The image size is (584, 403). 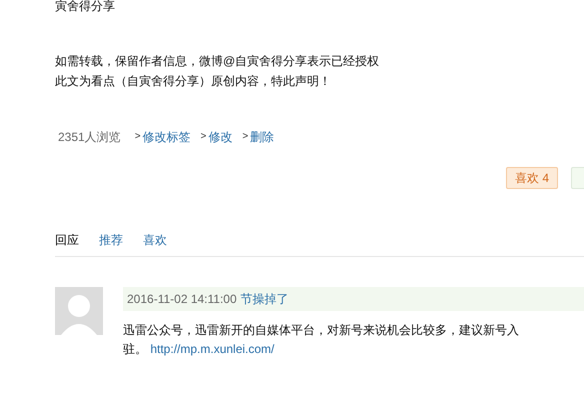 What do you see at coordinates (182, 299) in the screenshot?
I see `comment-time: 2016-11-02 14:11:00` at bounding box center [182, 299].